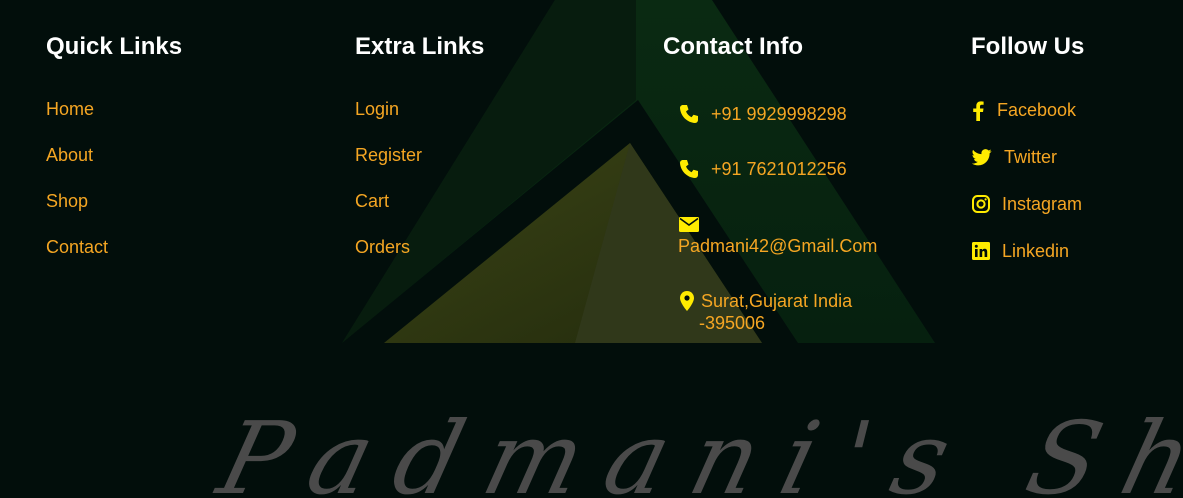 Image resolution: width=1183 pixels, height=498 pixels. What do you see at coordinates (77, 247) in the screenshot?
I see `quick-link-contact: Contact` at bounding box center [77, 247].